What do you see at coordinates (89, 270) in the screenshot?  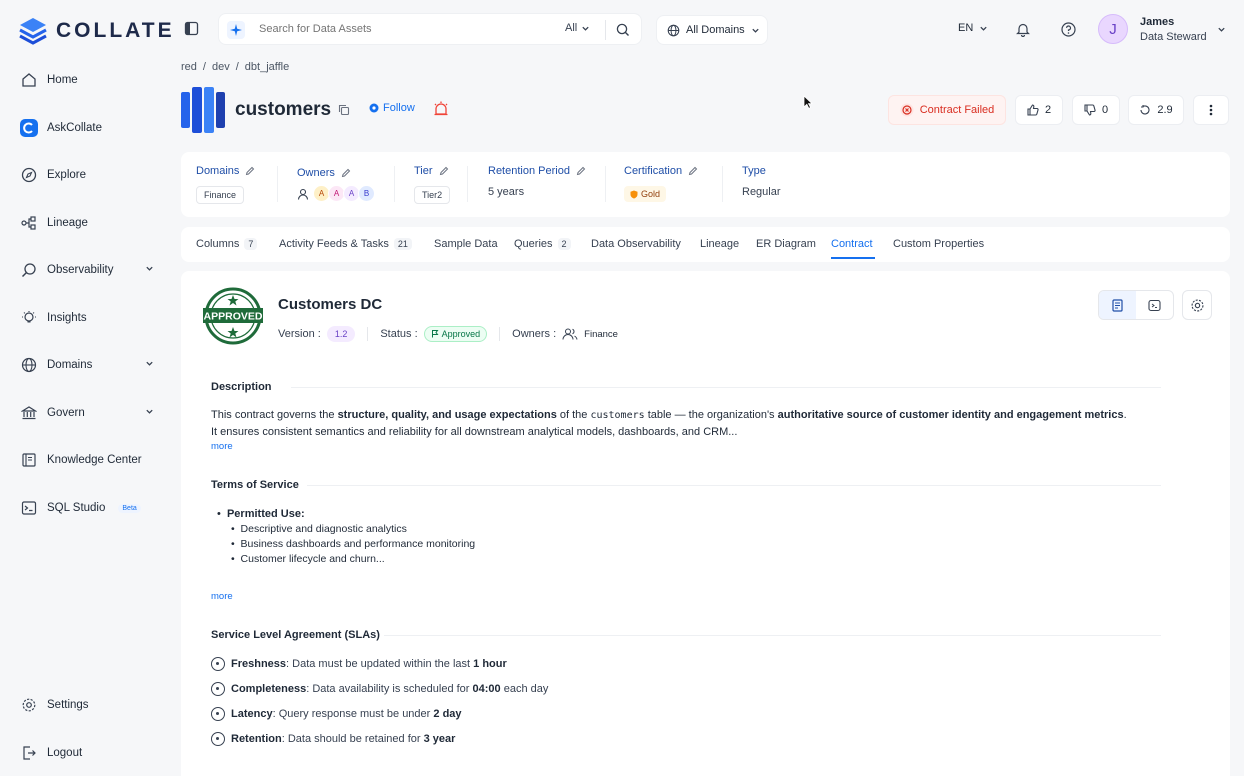 I see `sidebar-item-observability: Observability` at bounding box center [89, 270].